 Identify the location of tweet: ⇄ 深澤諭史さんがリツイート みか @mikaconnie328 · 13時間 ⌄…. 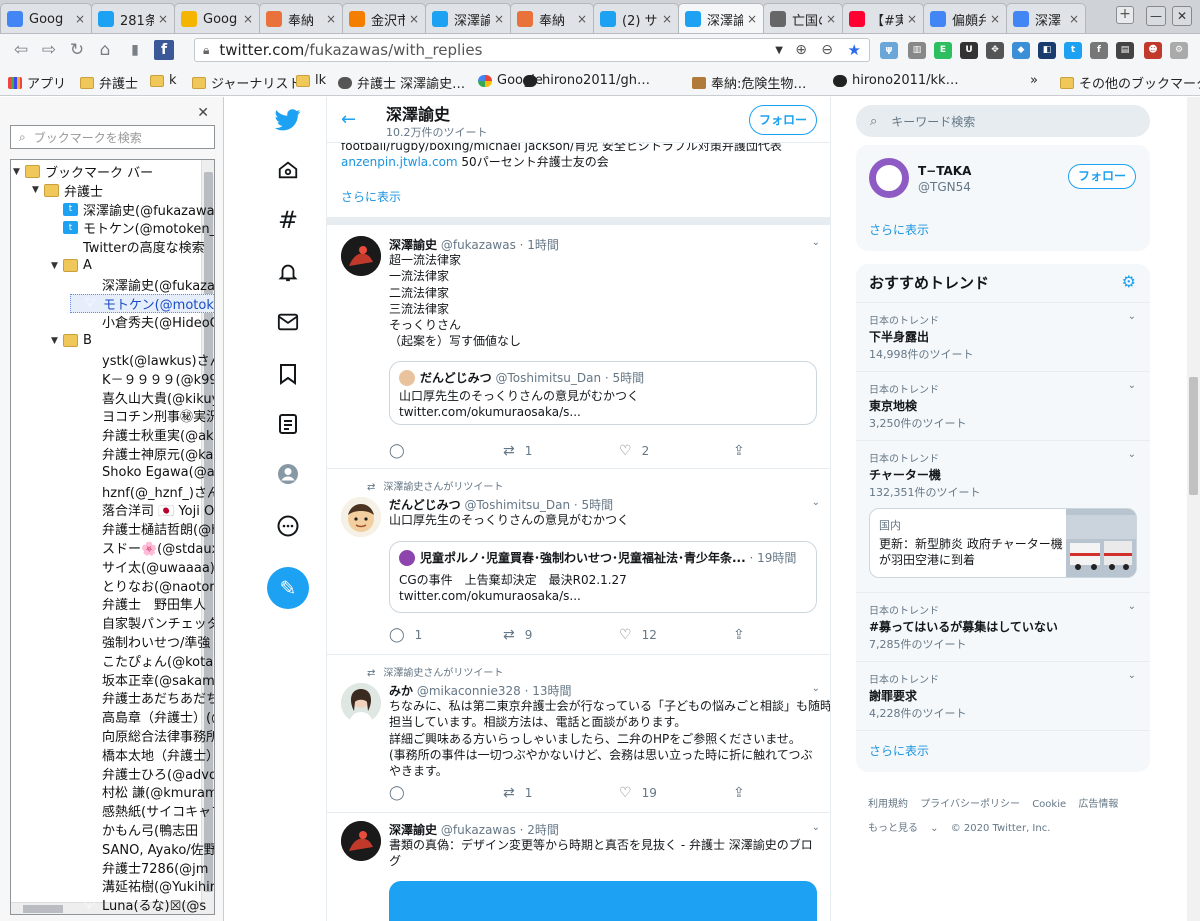
(578, 734).